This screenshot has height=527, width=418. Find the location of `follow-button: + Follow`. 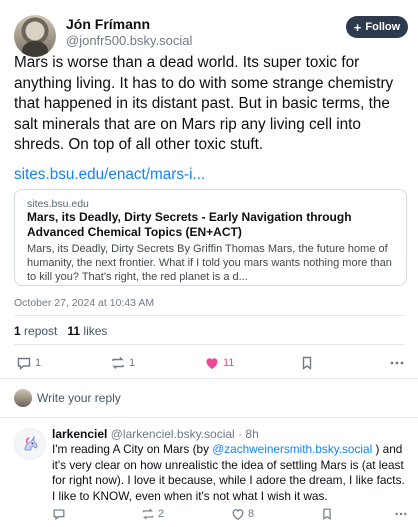

follow-button: + Follow is located at coordinates (377, 27).